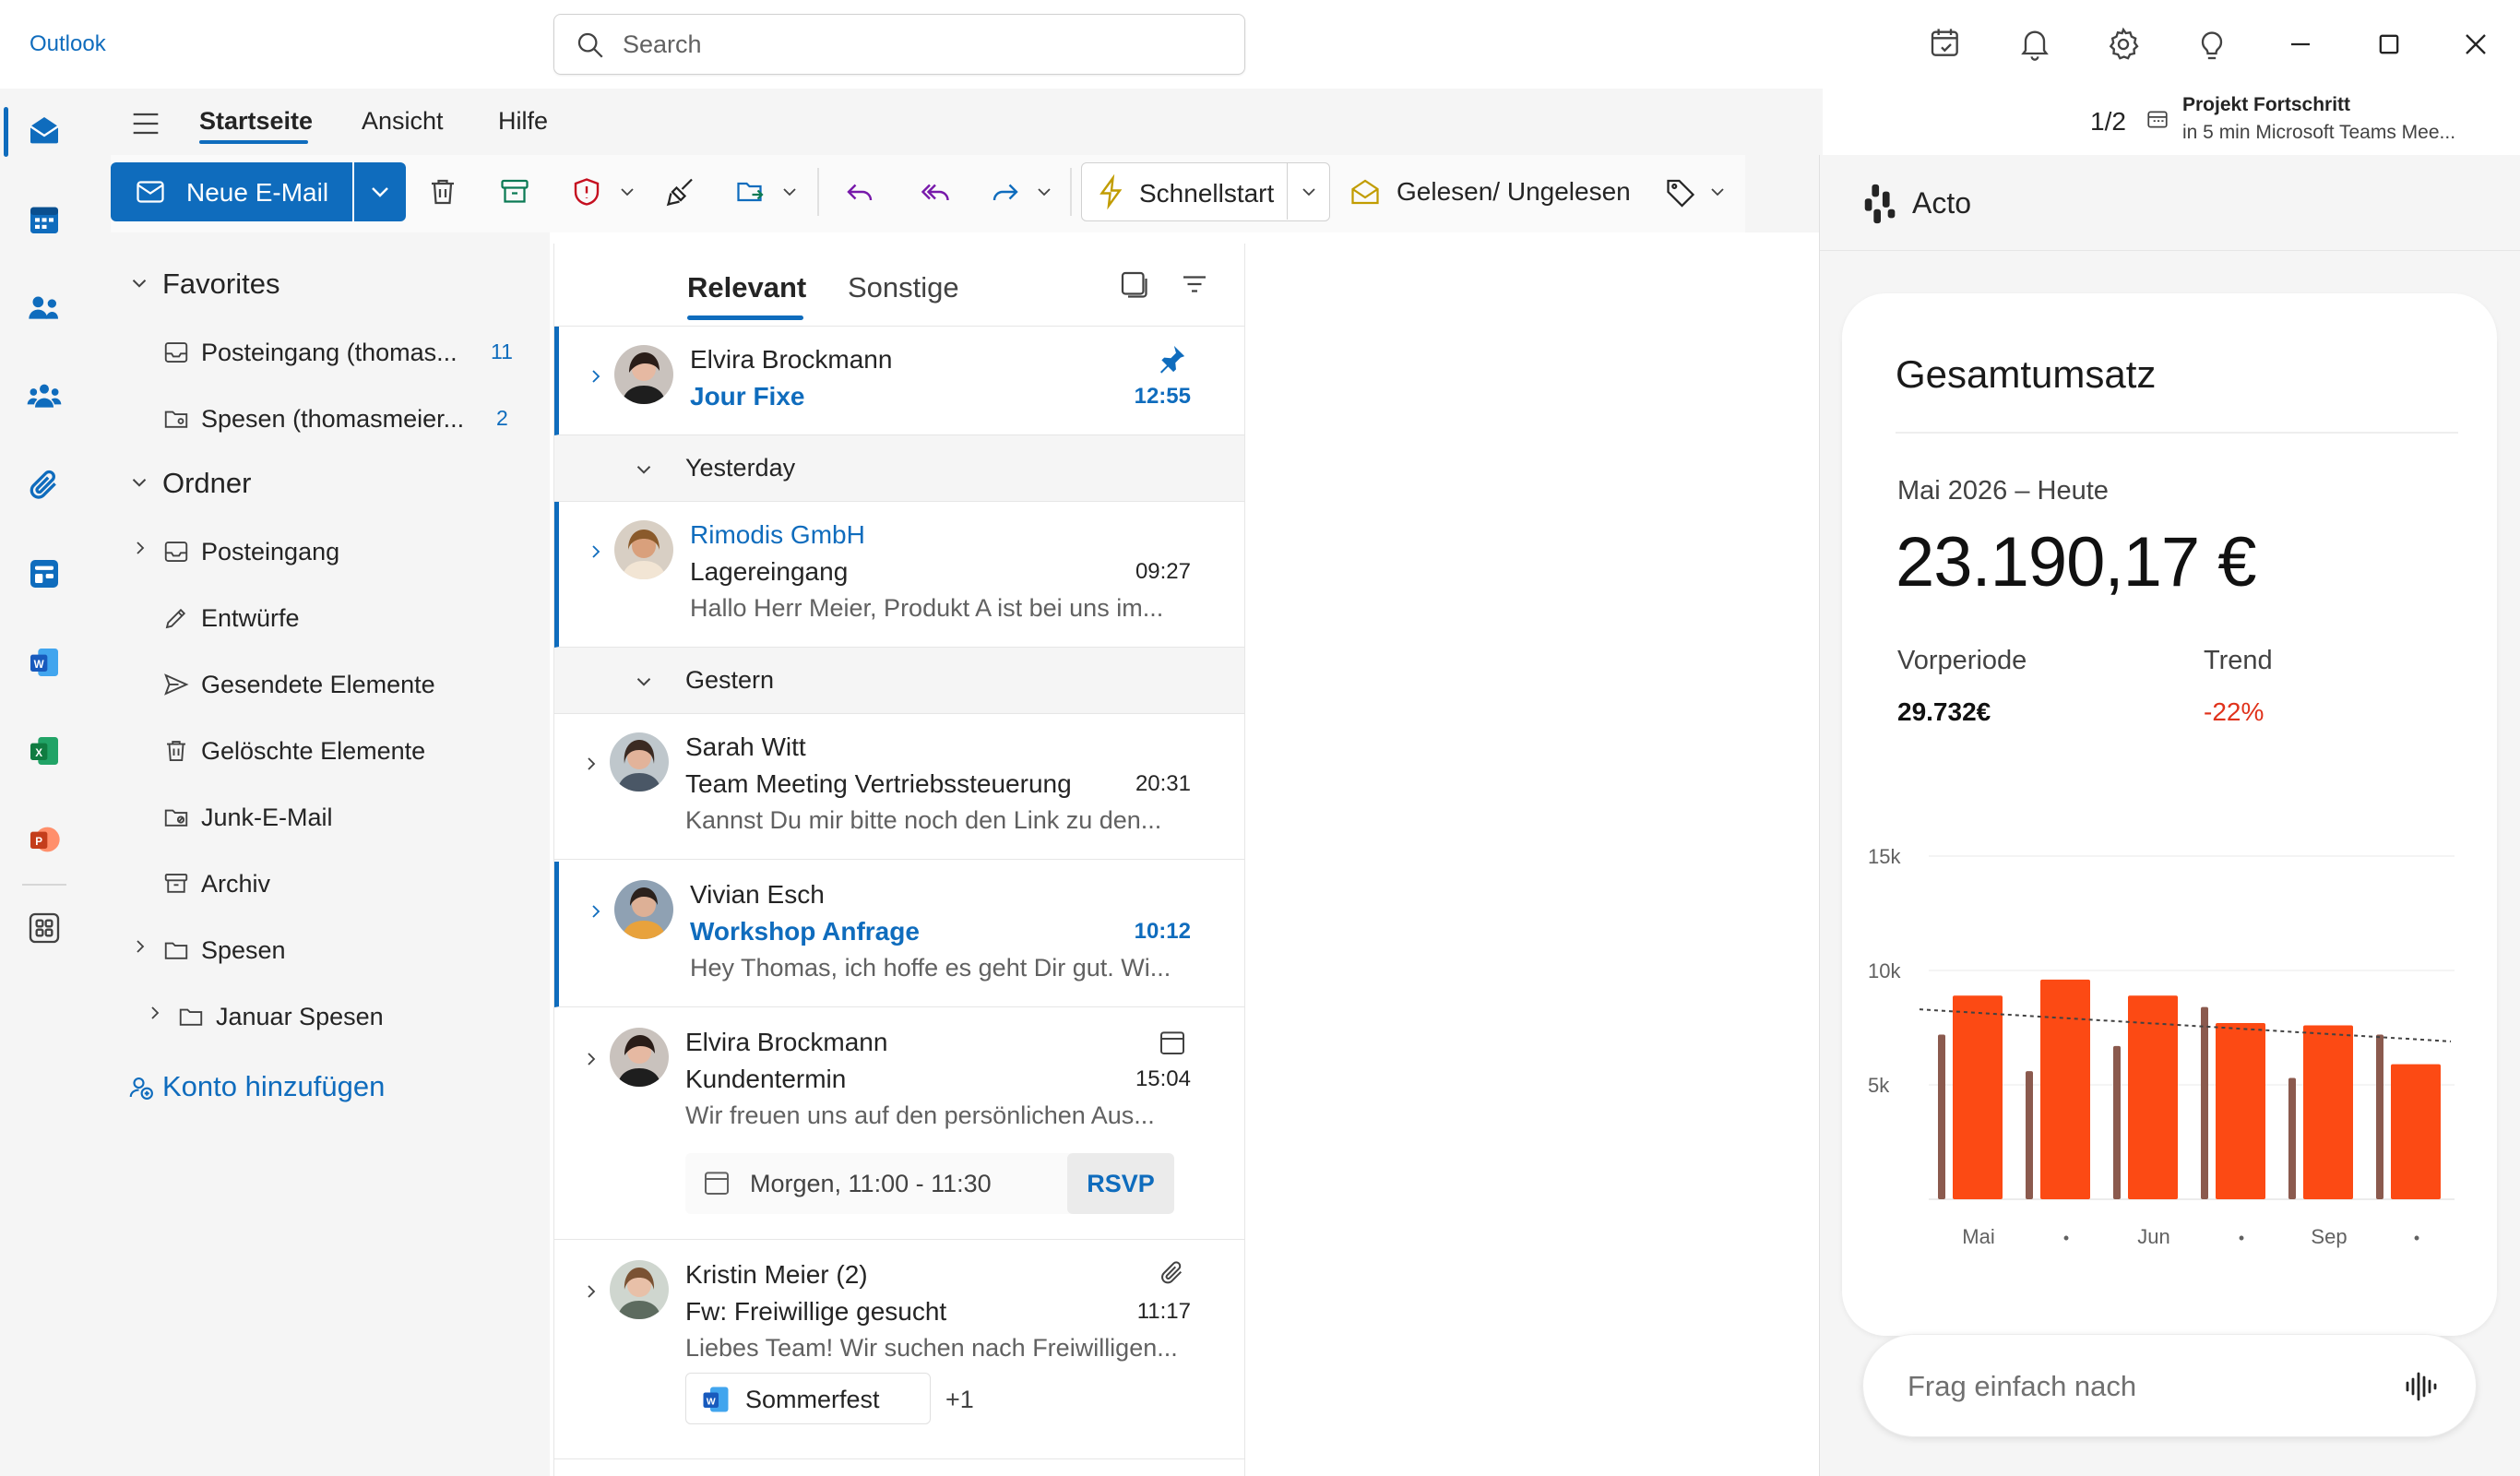 The height and width of the screenshot is (1476, 2520). I want to click on people-icon, so click(44, 308).